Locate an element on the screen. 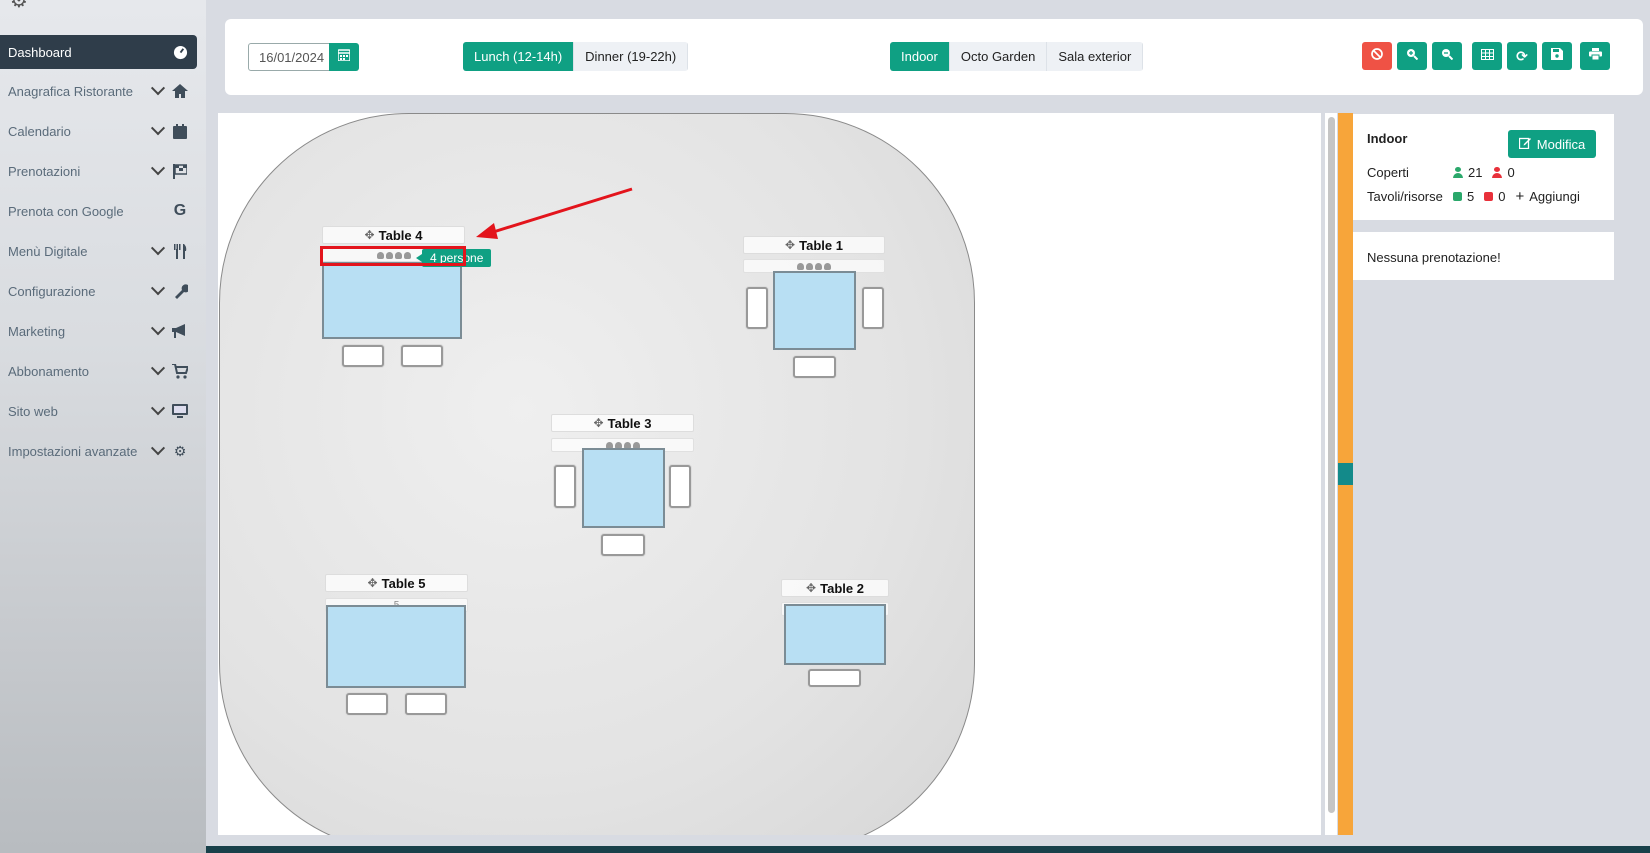  edit-button: Modifica is located at coordinates (1552, 144).